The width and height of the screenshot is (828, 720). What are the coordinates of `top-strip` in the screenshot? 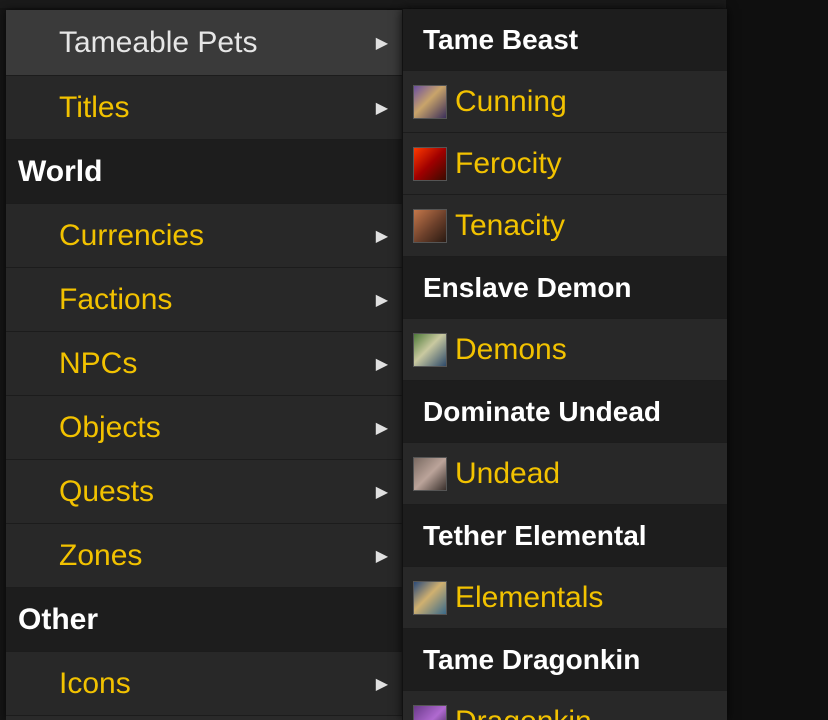 It's located at (414, 4).